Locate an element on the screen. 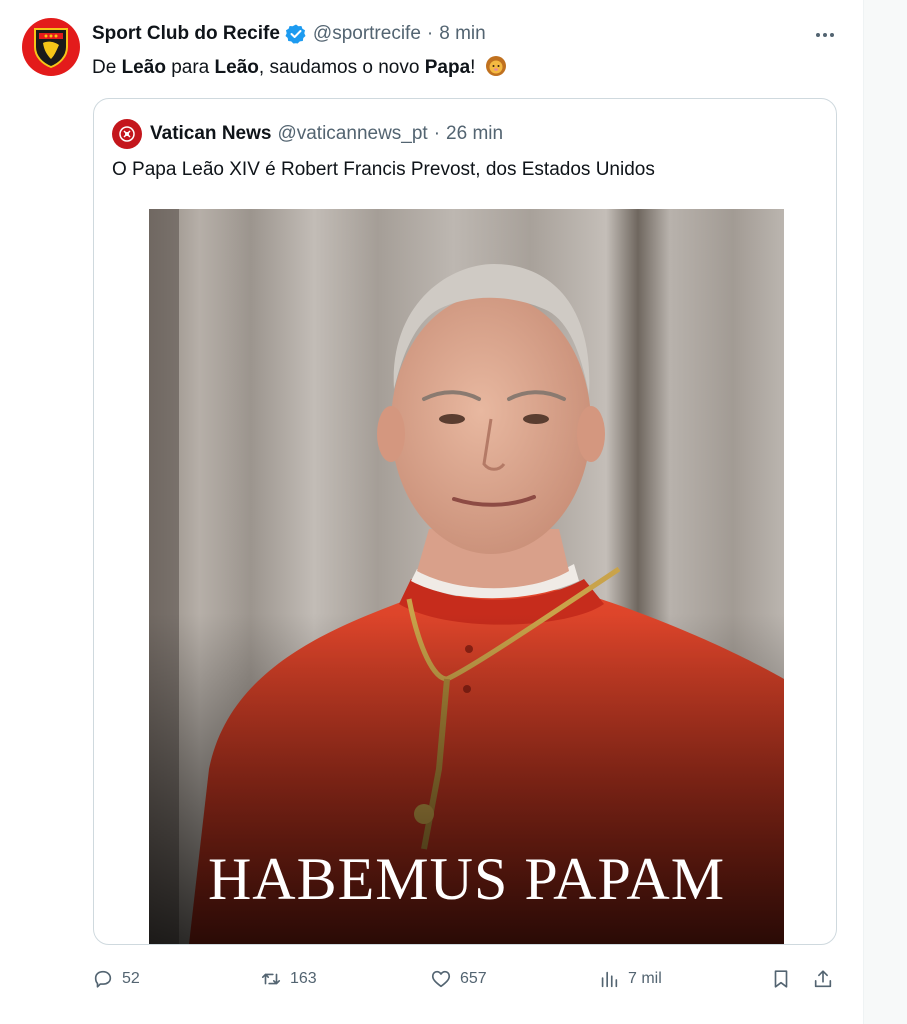  quoted-avatar is located at coordinates (127, 134).